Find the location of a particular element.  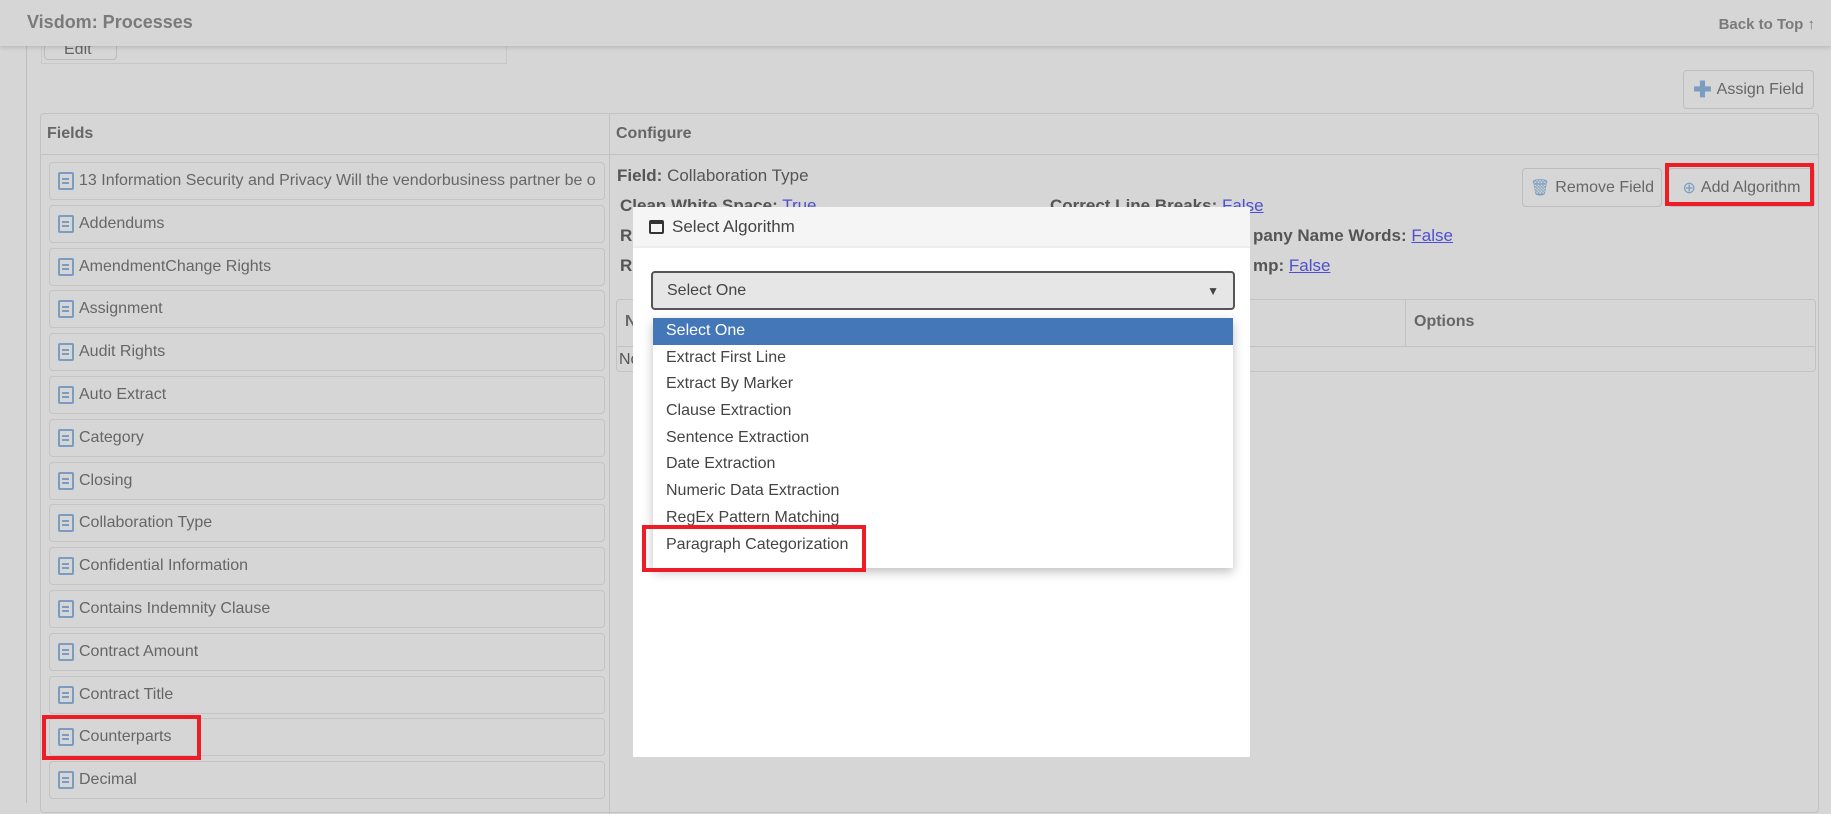

field-item-label: Addendums is located at coordinates (122, 223).